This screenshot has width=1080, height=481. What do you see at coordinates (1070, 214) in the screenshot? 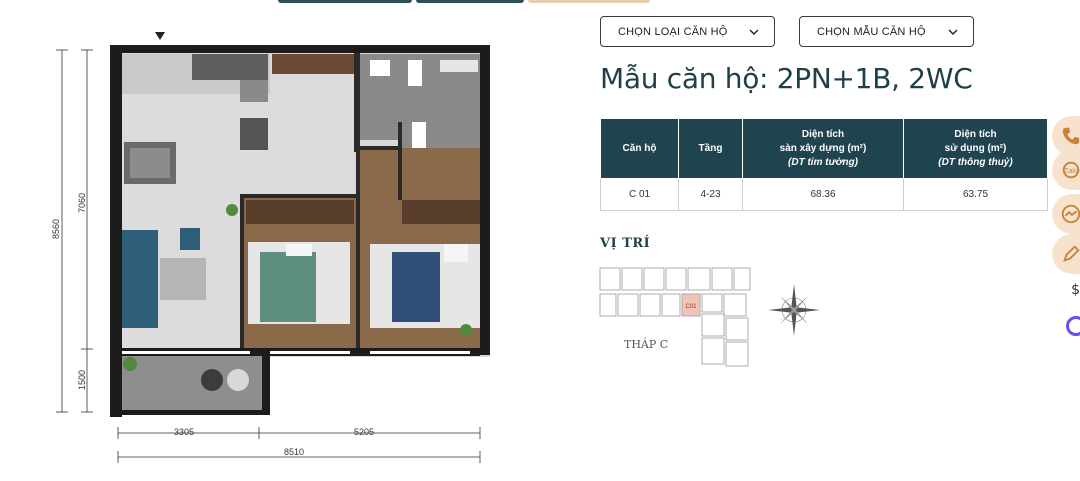
I see `messenger-icon` at bounding box center [1070, 214].